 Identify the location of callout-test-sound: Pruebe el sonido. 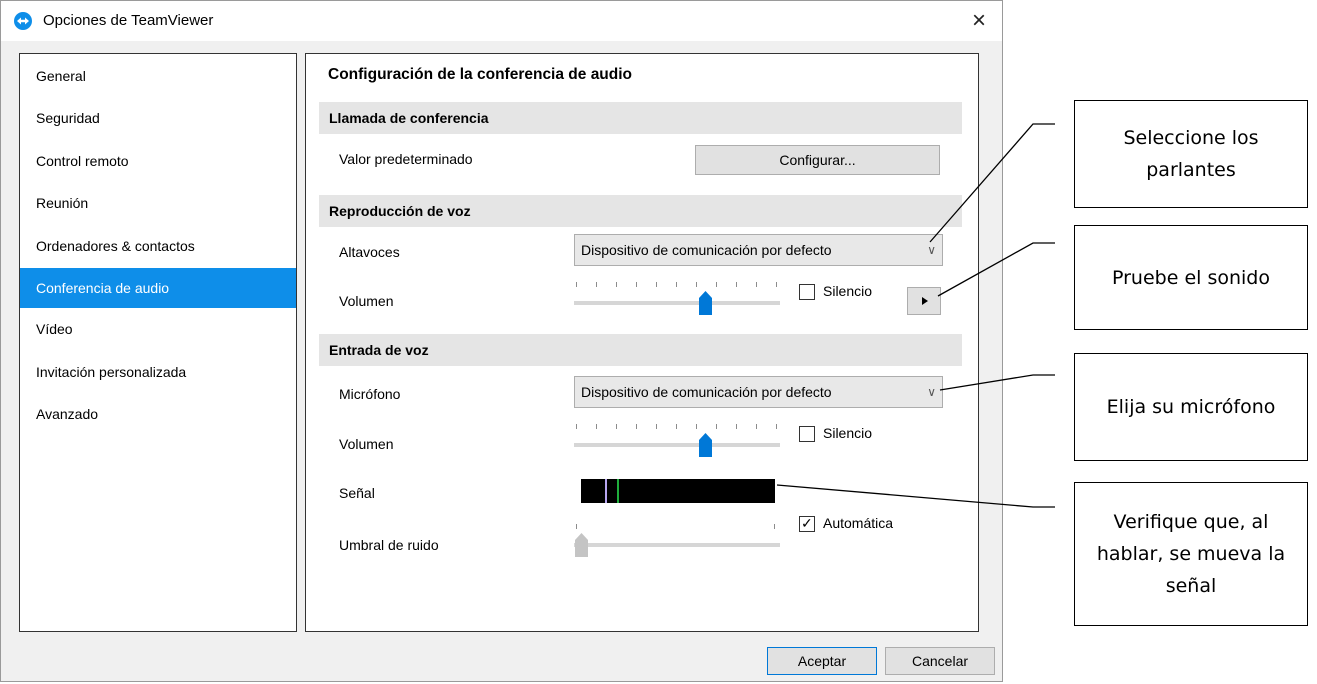
(1191, 277).